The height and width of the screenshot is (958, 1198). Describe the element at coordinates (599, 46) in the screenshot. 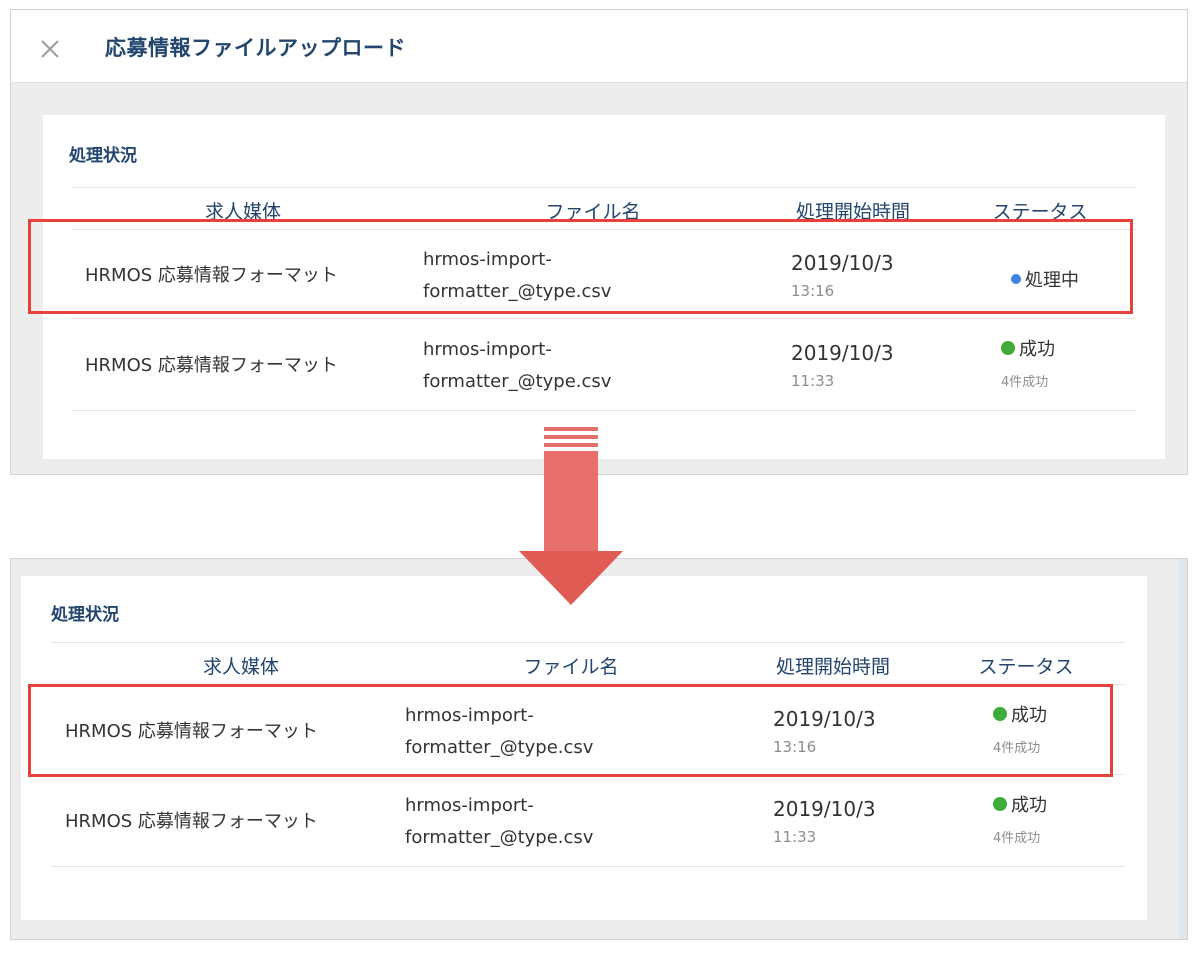

I see `modal-header: 応募情報ファイルアップロード` at that location.